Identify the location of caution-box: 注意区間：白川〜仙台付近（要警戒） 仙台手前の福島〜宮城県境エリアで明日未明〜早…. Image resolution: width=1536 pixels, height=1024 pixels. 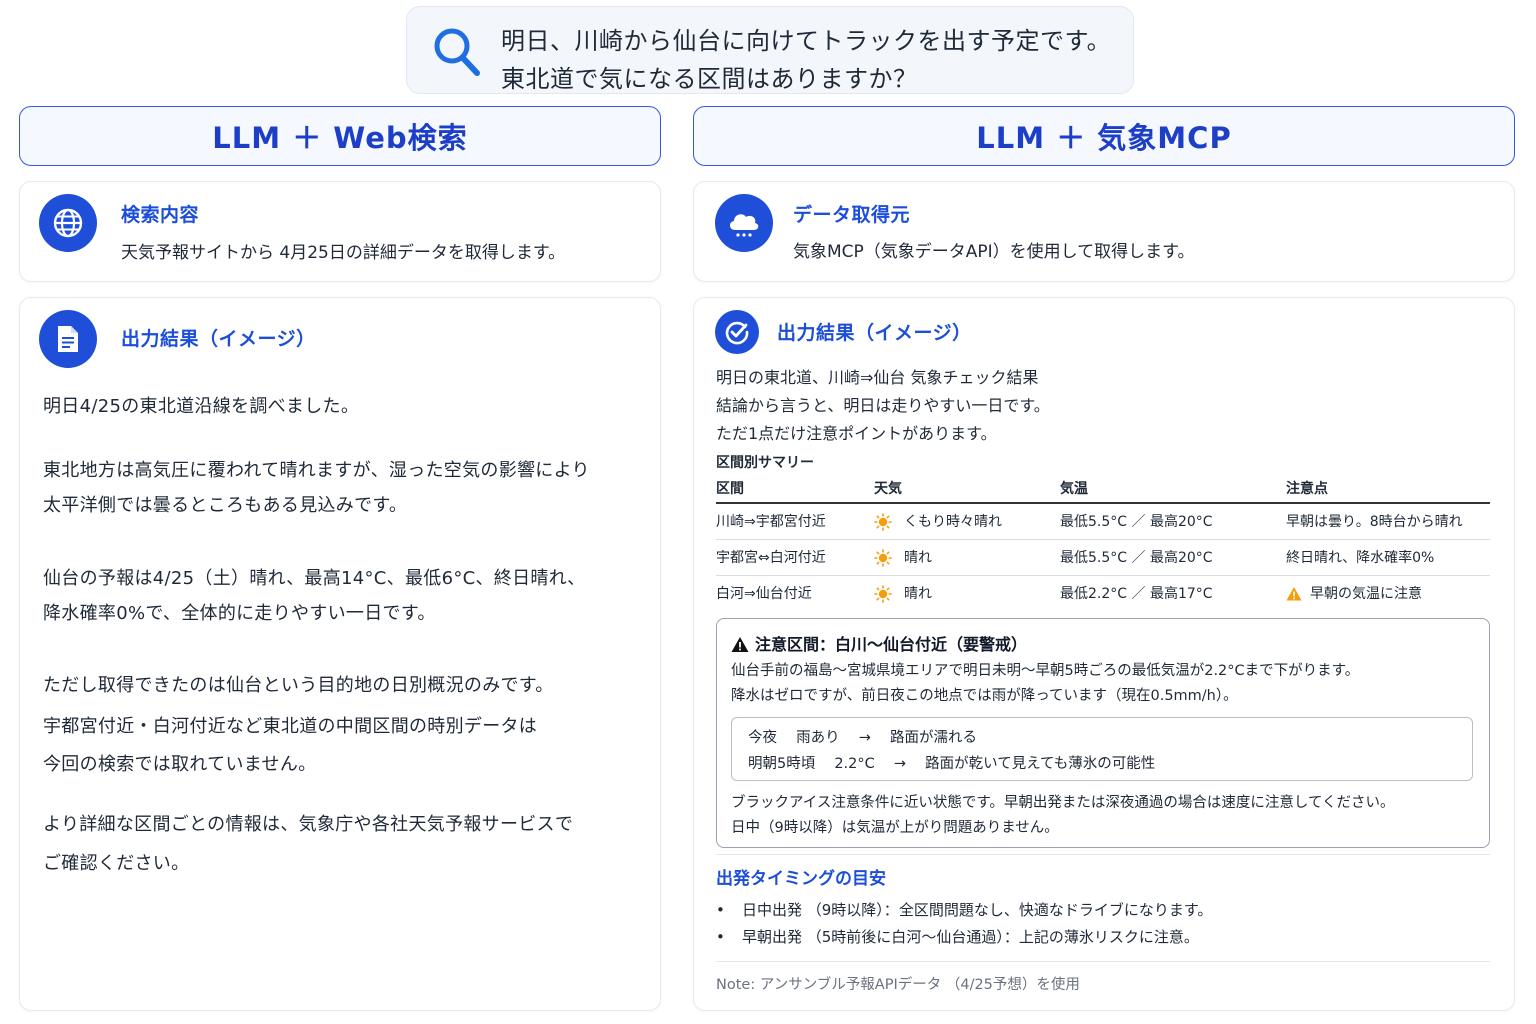
(1103, 733).